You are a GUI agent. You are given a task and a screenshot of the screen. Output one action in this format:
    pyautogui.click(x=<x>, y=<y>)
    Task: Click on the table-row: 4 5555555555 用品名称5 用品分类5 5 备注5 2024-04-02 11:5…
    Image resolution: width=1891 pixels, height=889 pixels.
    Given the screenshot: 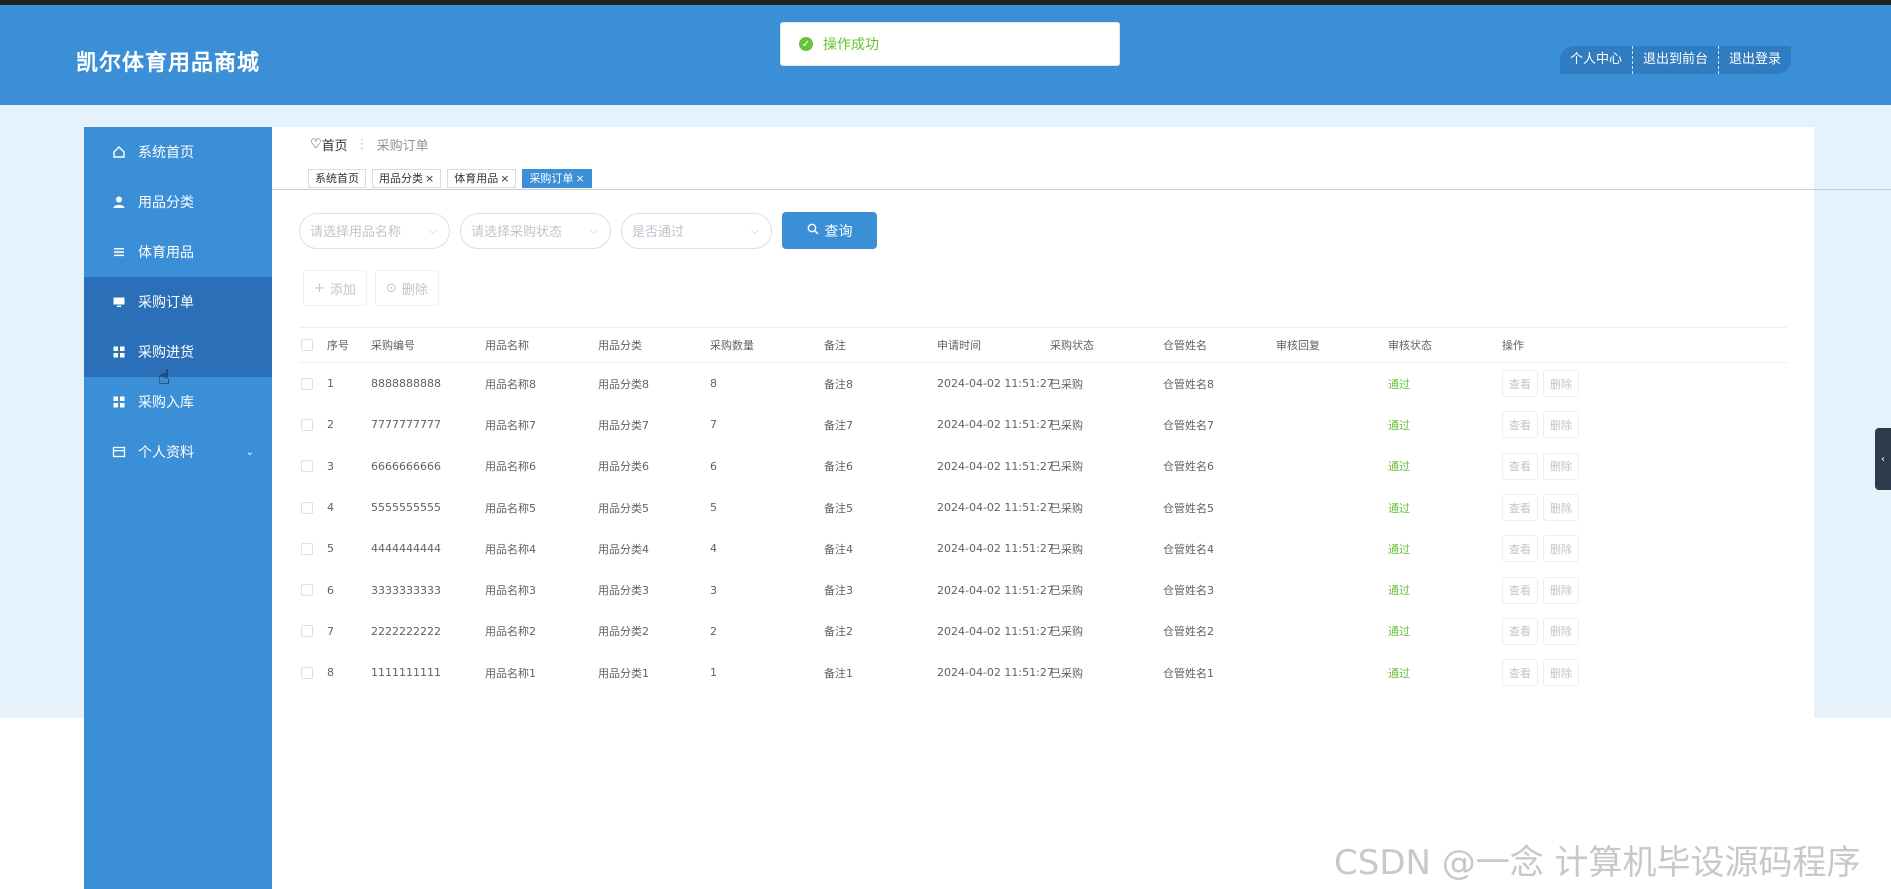 What is the action you would take?
    pyautogui.click(x=1043, y=507)
    